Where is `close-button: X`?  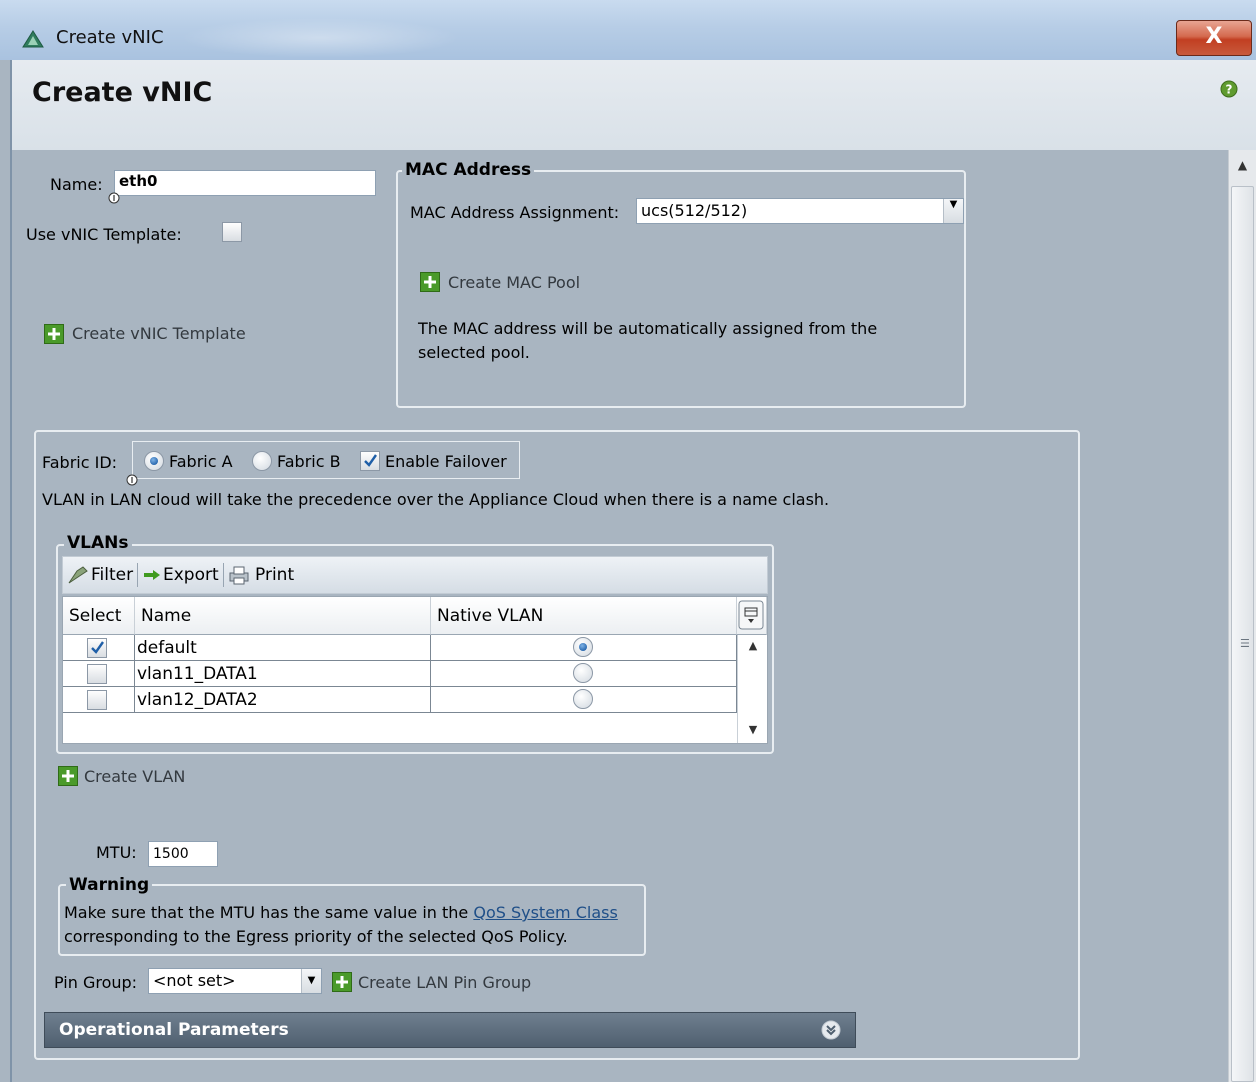
close-button: X is located at coordinates (1214, 38).